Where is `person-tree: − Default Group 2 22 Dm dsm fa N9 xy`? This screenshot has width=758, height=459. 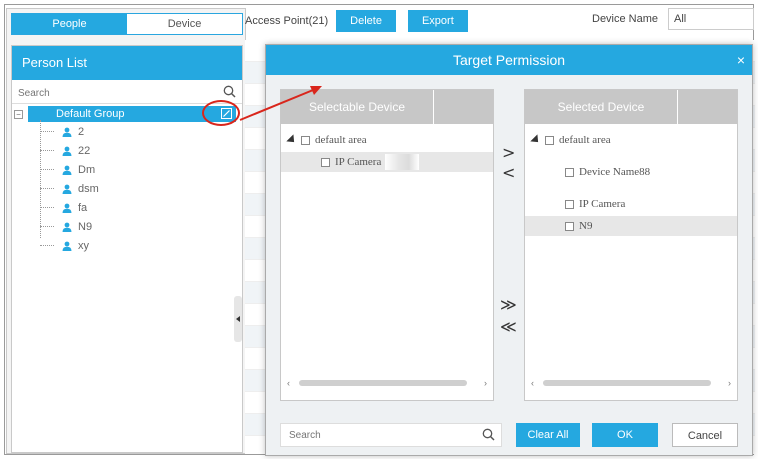
person-tree: − Default Group 2 22 Dm dsm fa N9 xy is located at coordinates (127, 179).